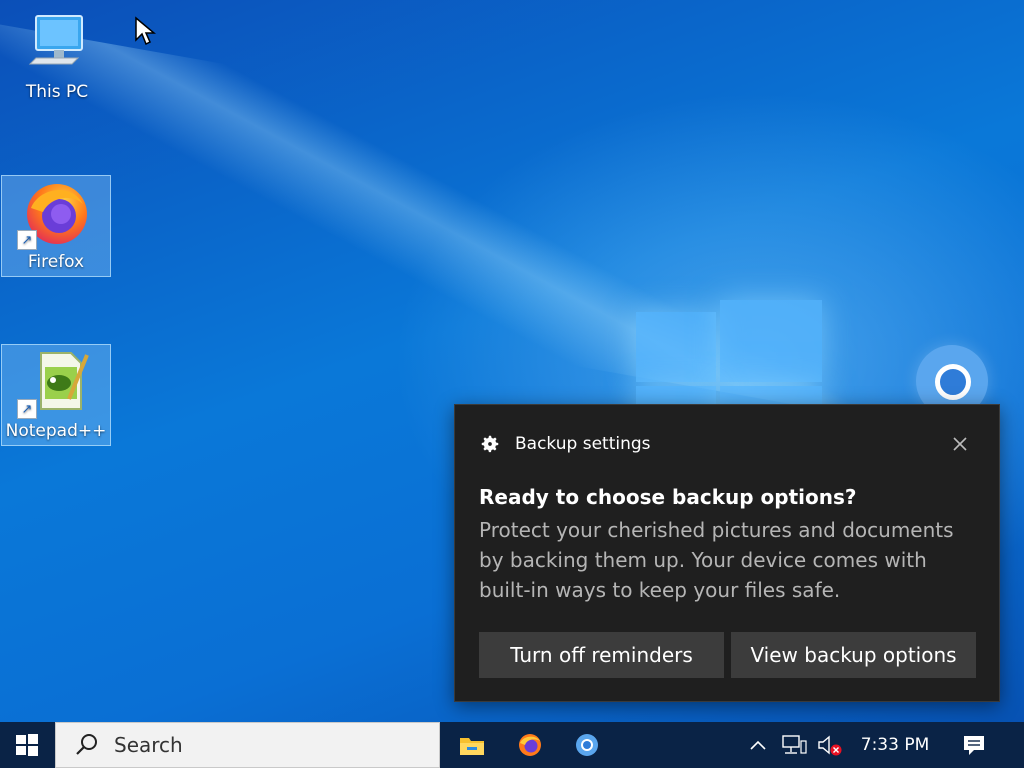 This screenshot has width=1024, height=768. What do you see at coordinates (583, 444) in the screenshot?
I see `toast-app-name: Backup settings` at bounding box center [583, 444].